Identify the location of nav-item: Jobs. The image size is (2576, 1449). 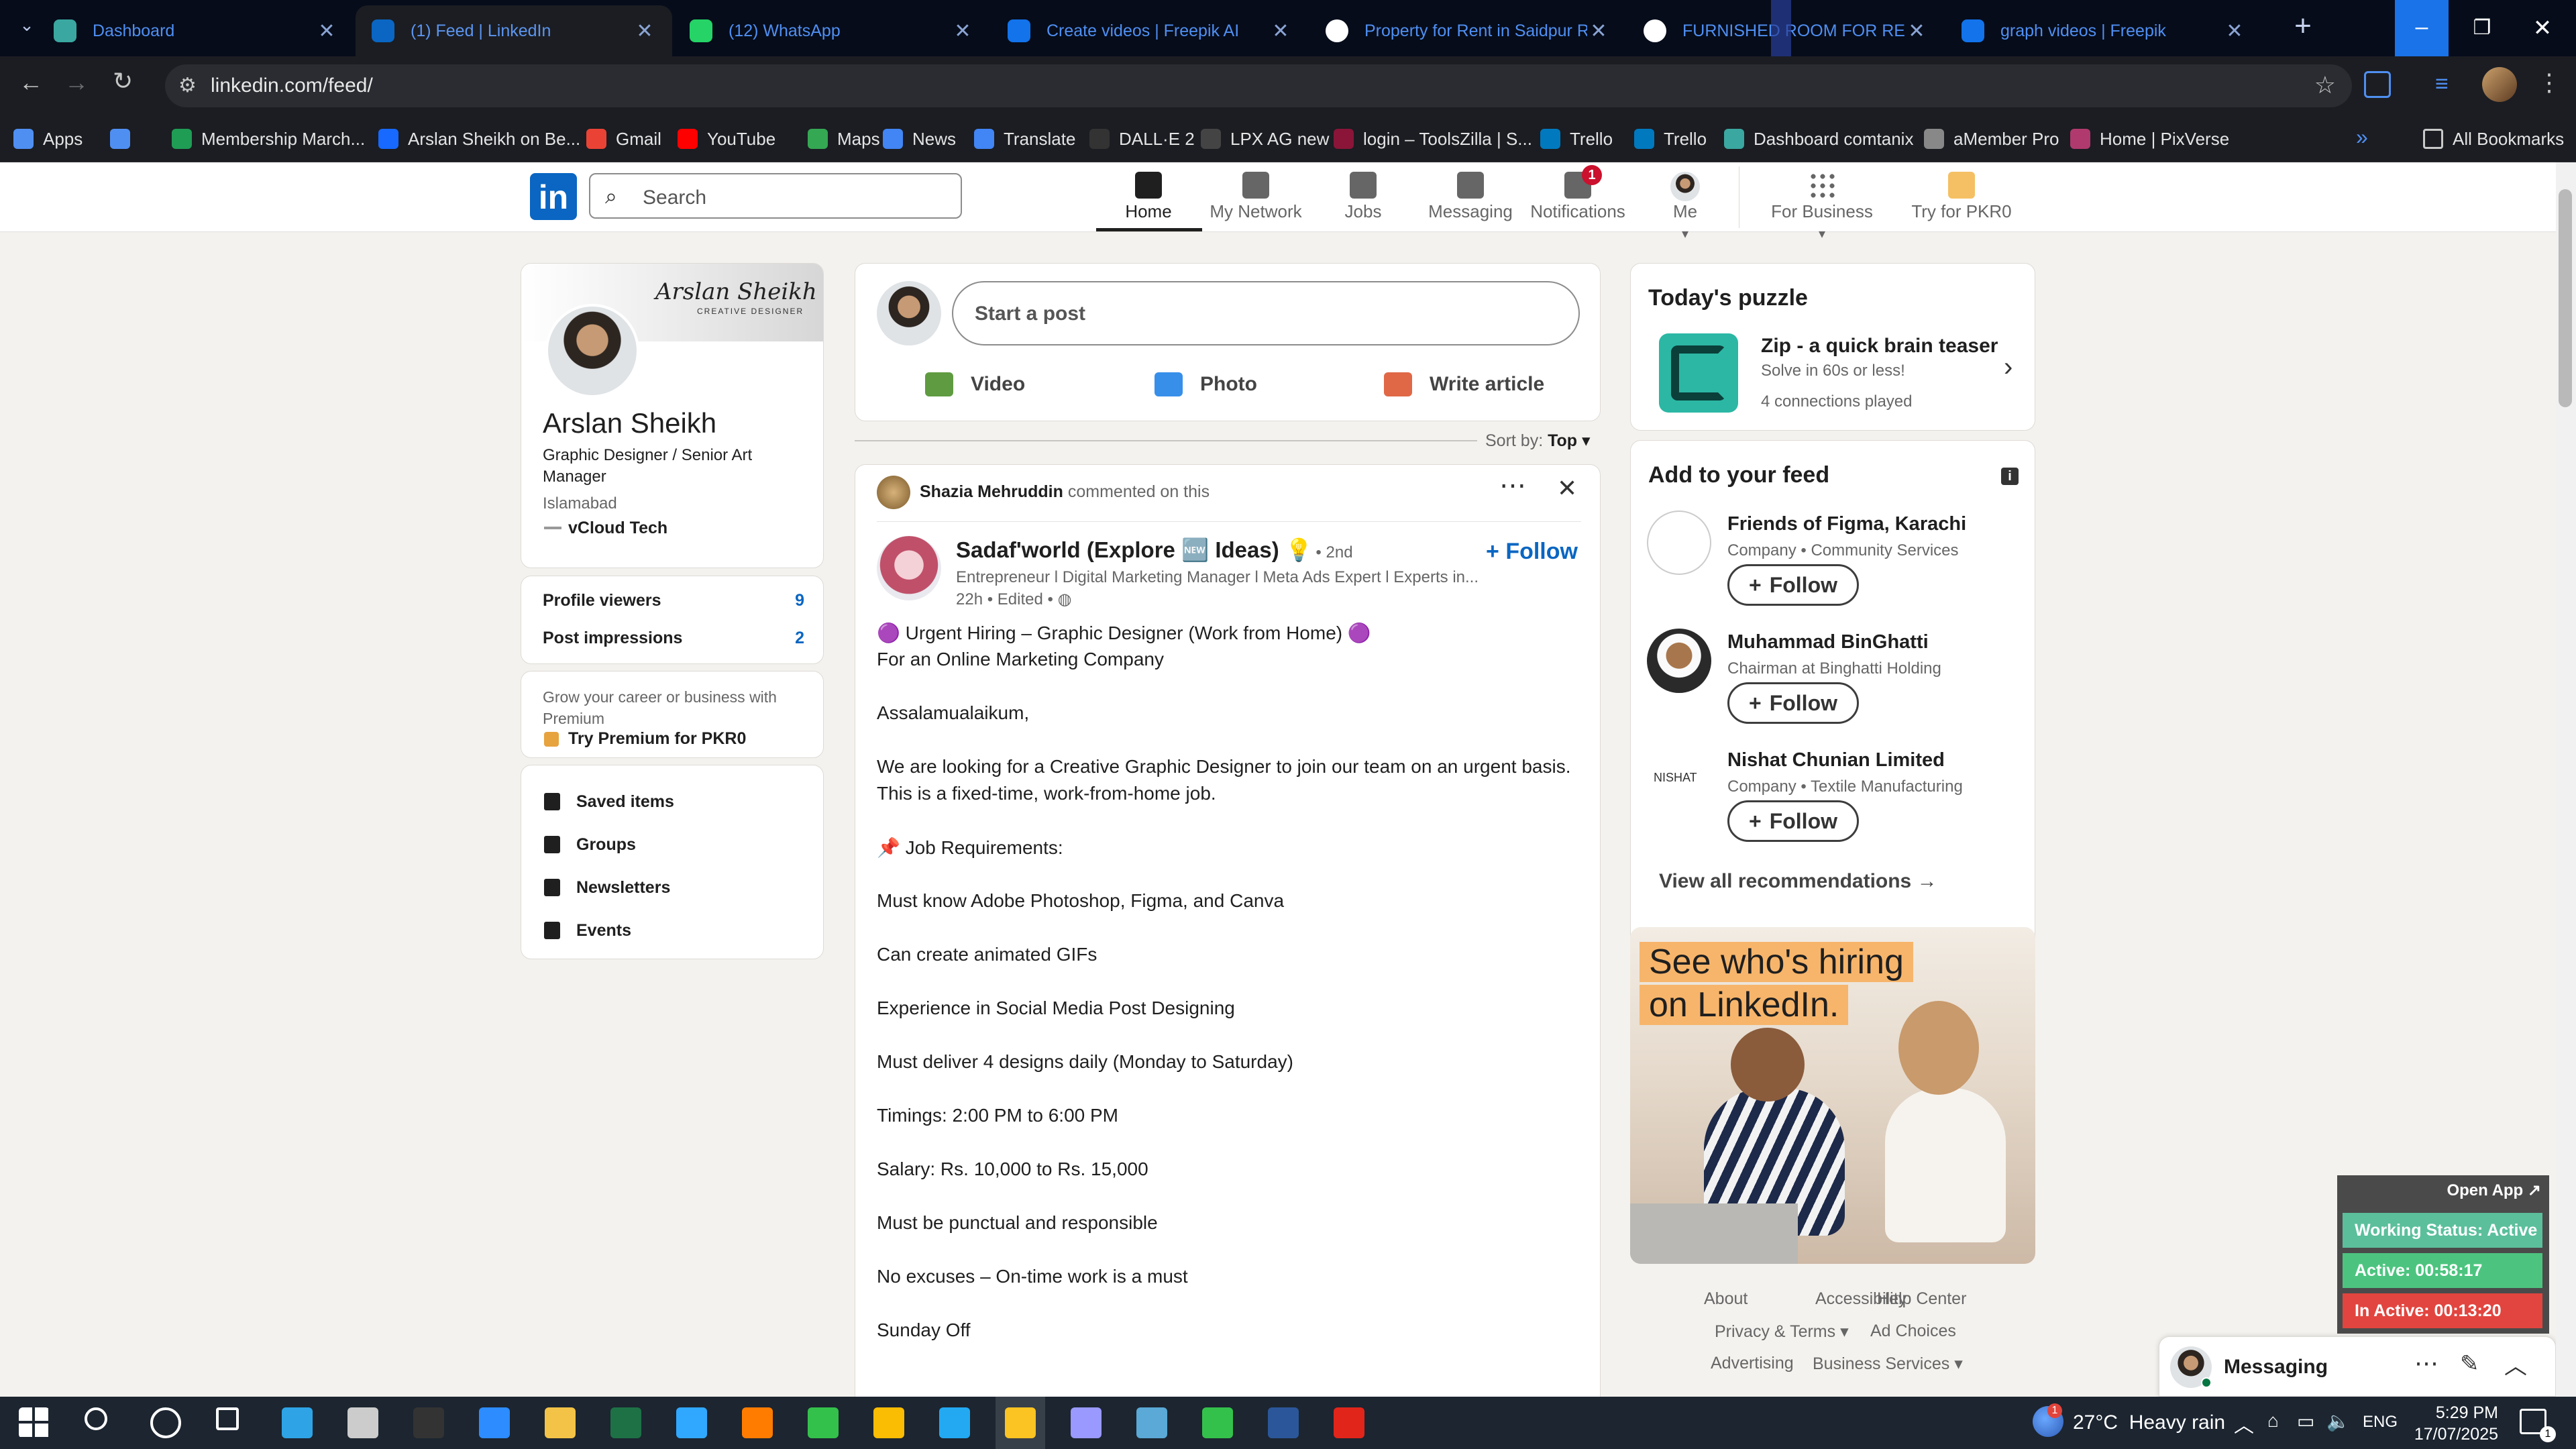
(1363, 197).